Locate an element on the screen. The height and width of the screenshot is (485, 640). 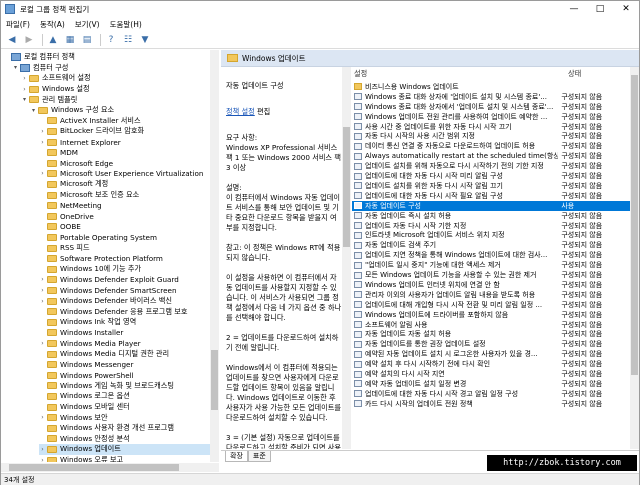
help-icon: ? is located at coordinates (111, 40).